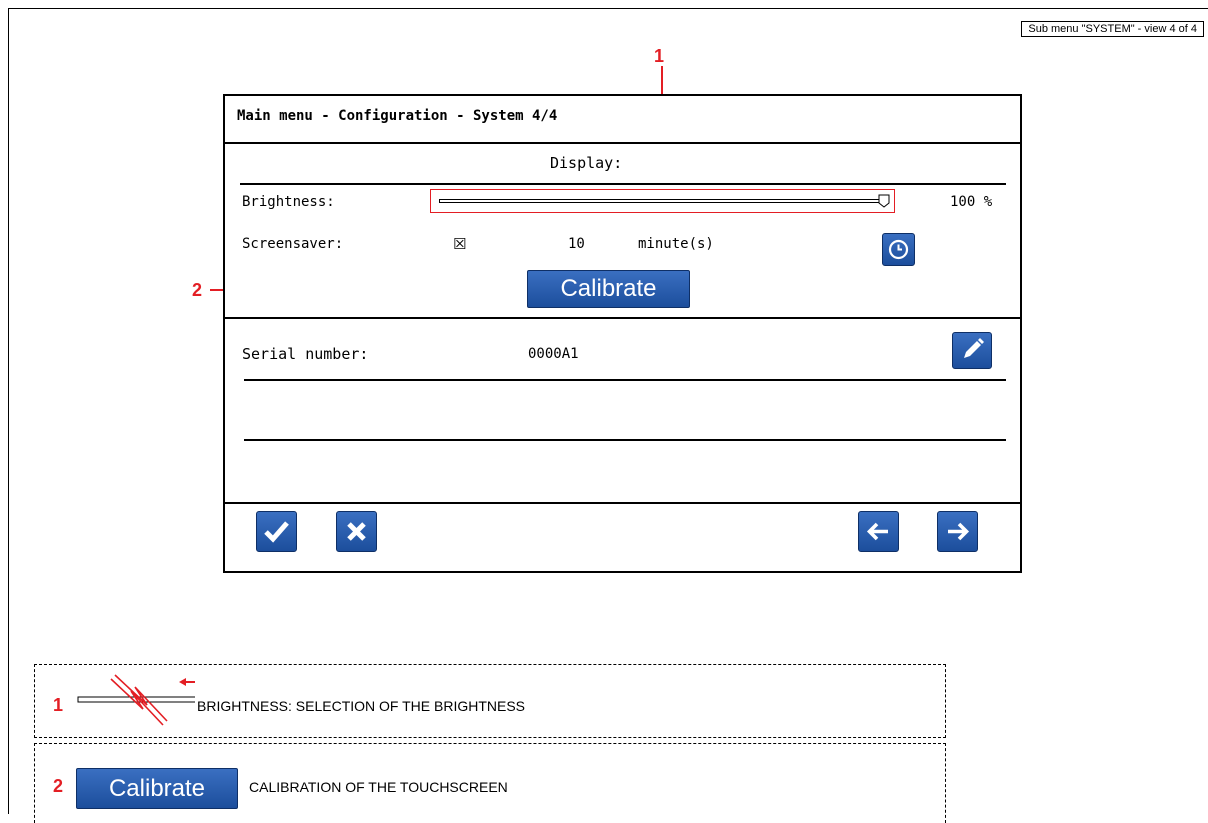 The width and height of the screenshot is (1208, 823). I want to click on display-divider, so click(623, 184).